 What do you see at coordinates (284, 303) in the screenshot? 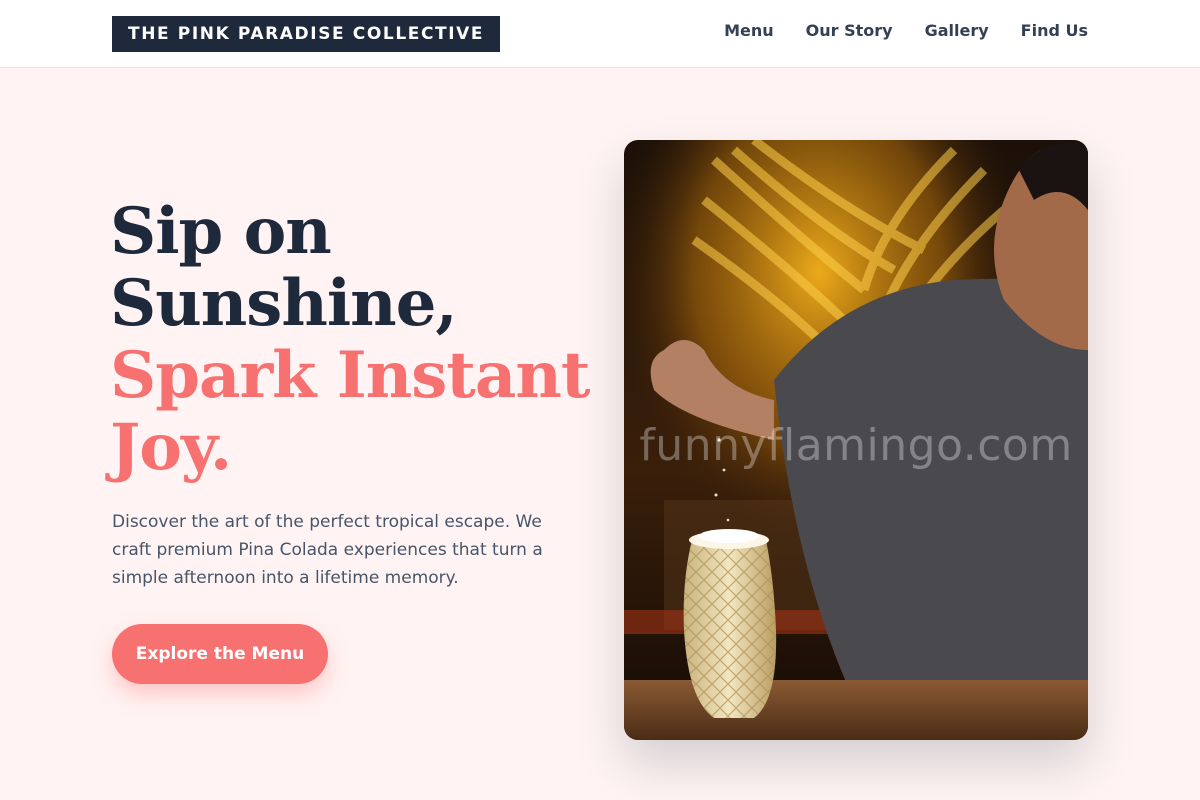
I see `hero-title-line-2: Sunshine,` at bounding box center [284, 303].